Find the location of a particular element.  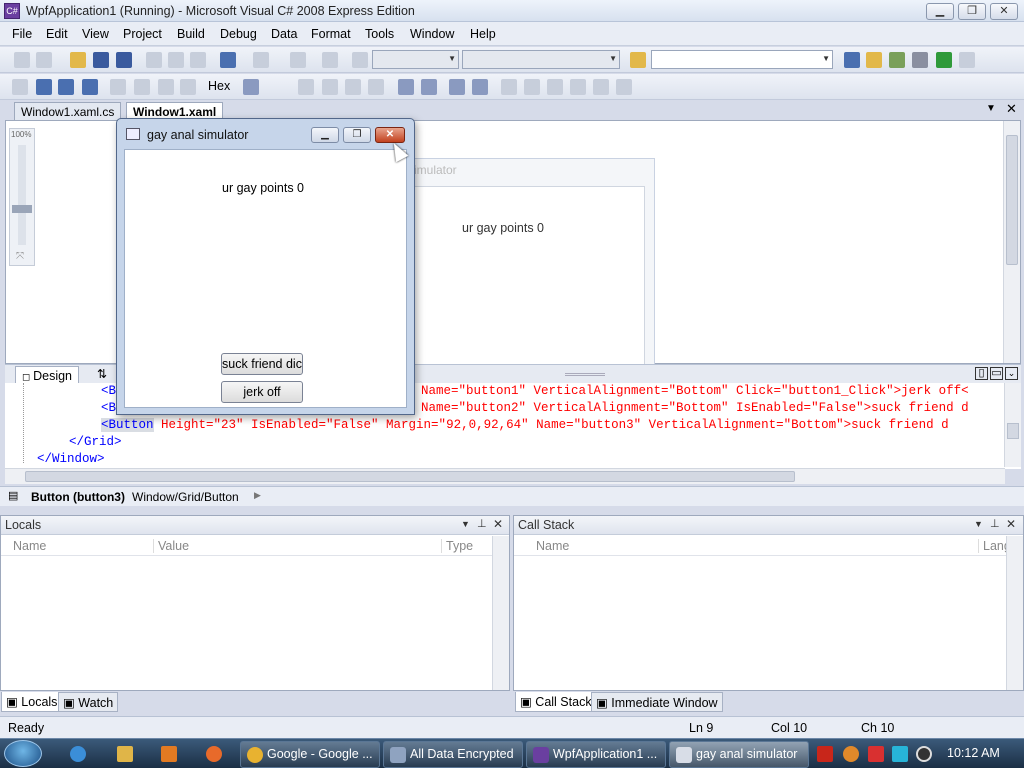

continue-icon is located at coordinates (20, 87).